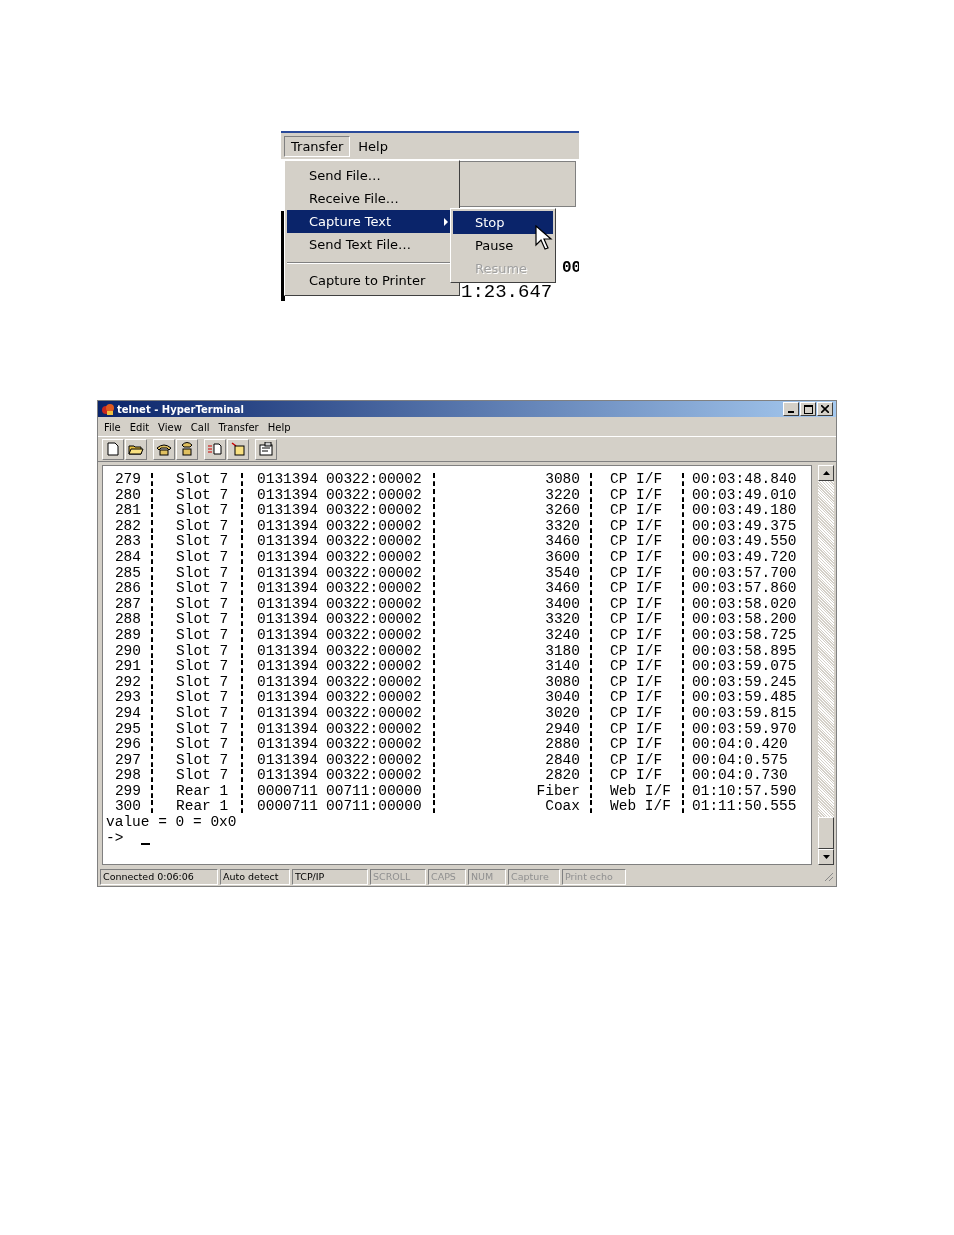  Describe the element at coordinates (562, 604) in the screenshot. I see `terminal-text: 3400` at that location.